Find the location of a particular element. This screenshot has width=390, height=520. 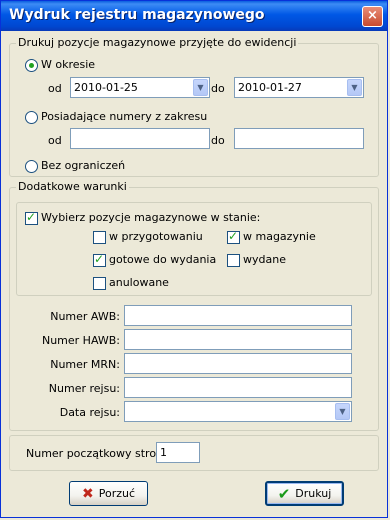

date-to-picker: 2010-01-27 ▼ is located at coordinates (299, 87).